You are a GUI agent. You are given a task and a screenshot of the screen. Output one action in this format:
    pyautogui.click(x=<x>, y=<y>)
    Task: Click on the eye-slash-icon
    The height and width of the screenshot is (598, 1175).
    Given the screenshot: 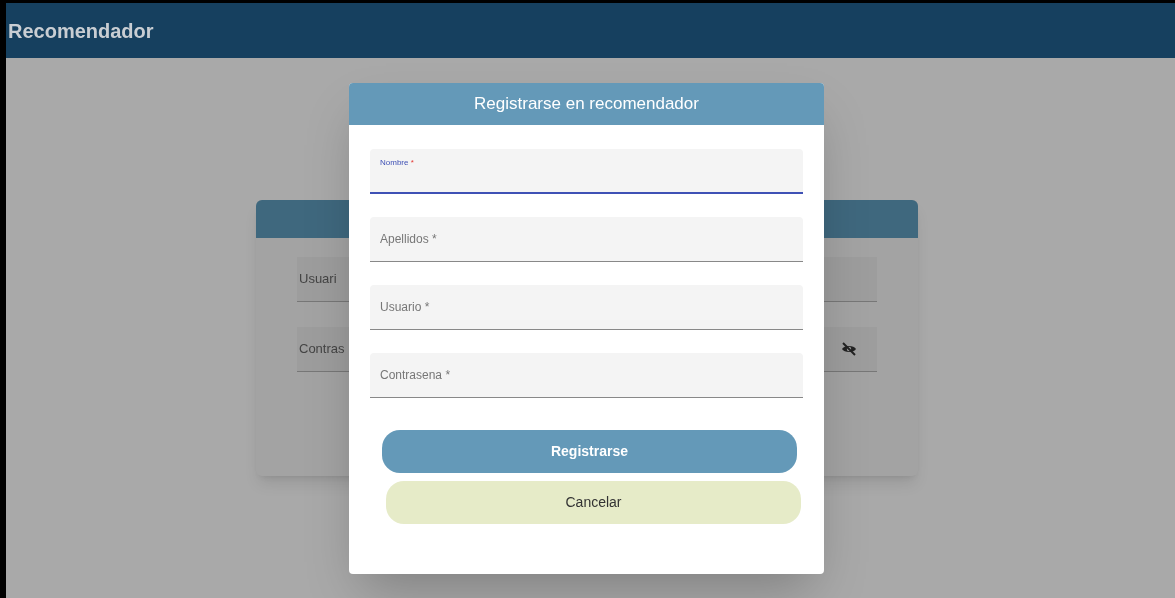 What is the action you would take?
    pyautogui.click(x=849, y=349)
    